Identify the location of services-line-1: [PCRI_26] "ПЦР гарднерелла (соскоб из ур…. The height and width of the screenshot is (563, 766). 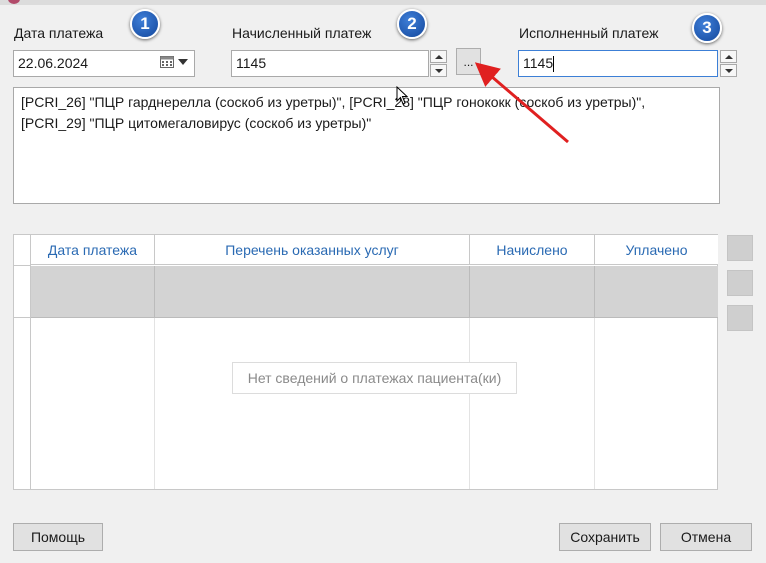
(333, 102).